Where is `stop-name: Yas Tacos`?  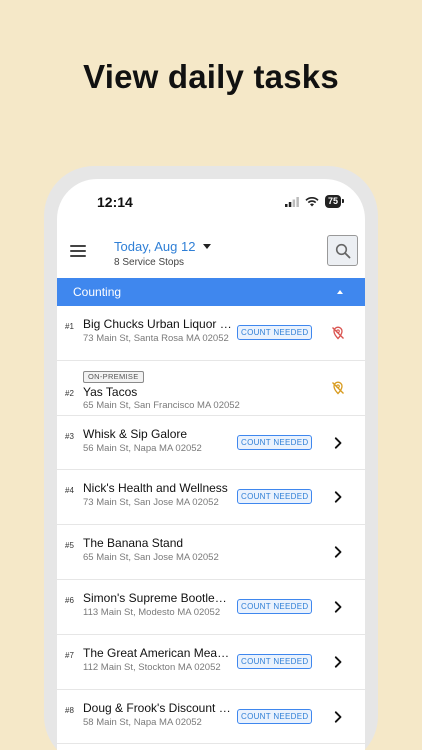 stop-name: Yas Tacos is located at coordinates (110, 391).